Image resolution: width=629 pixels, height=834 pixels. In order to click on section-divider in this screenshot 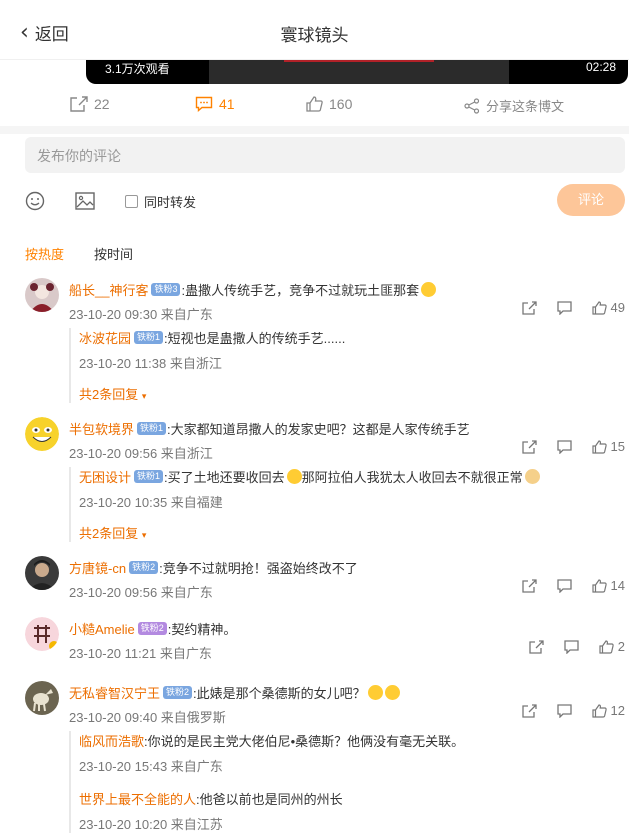, I will do `click(314, 130)`.